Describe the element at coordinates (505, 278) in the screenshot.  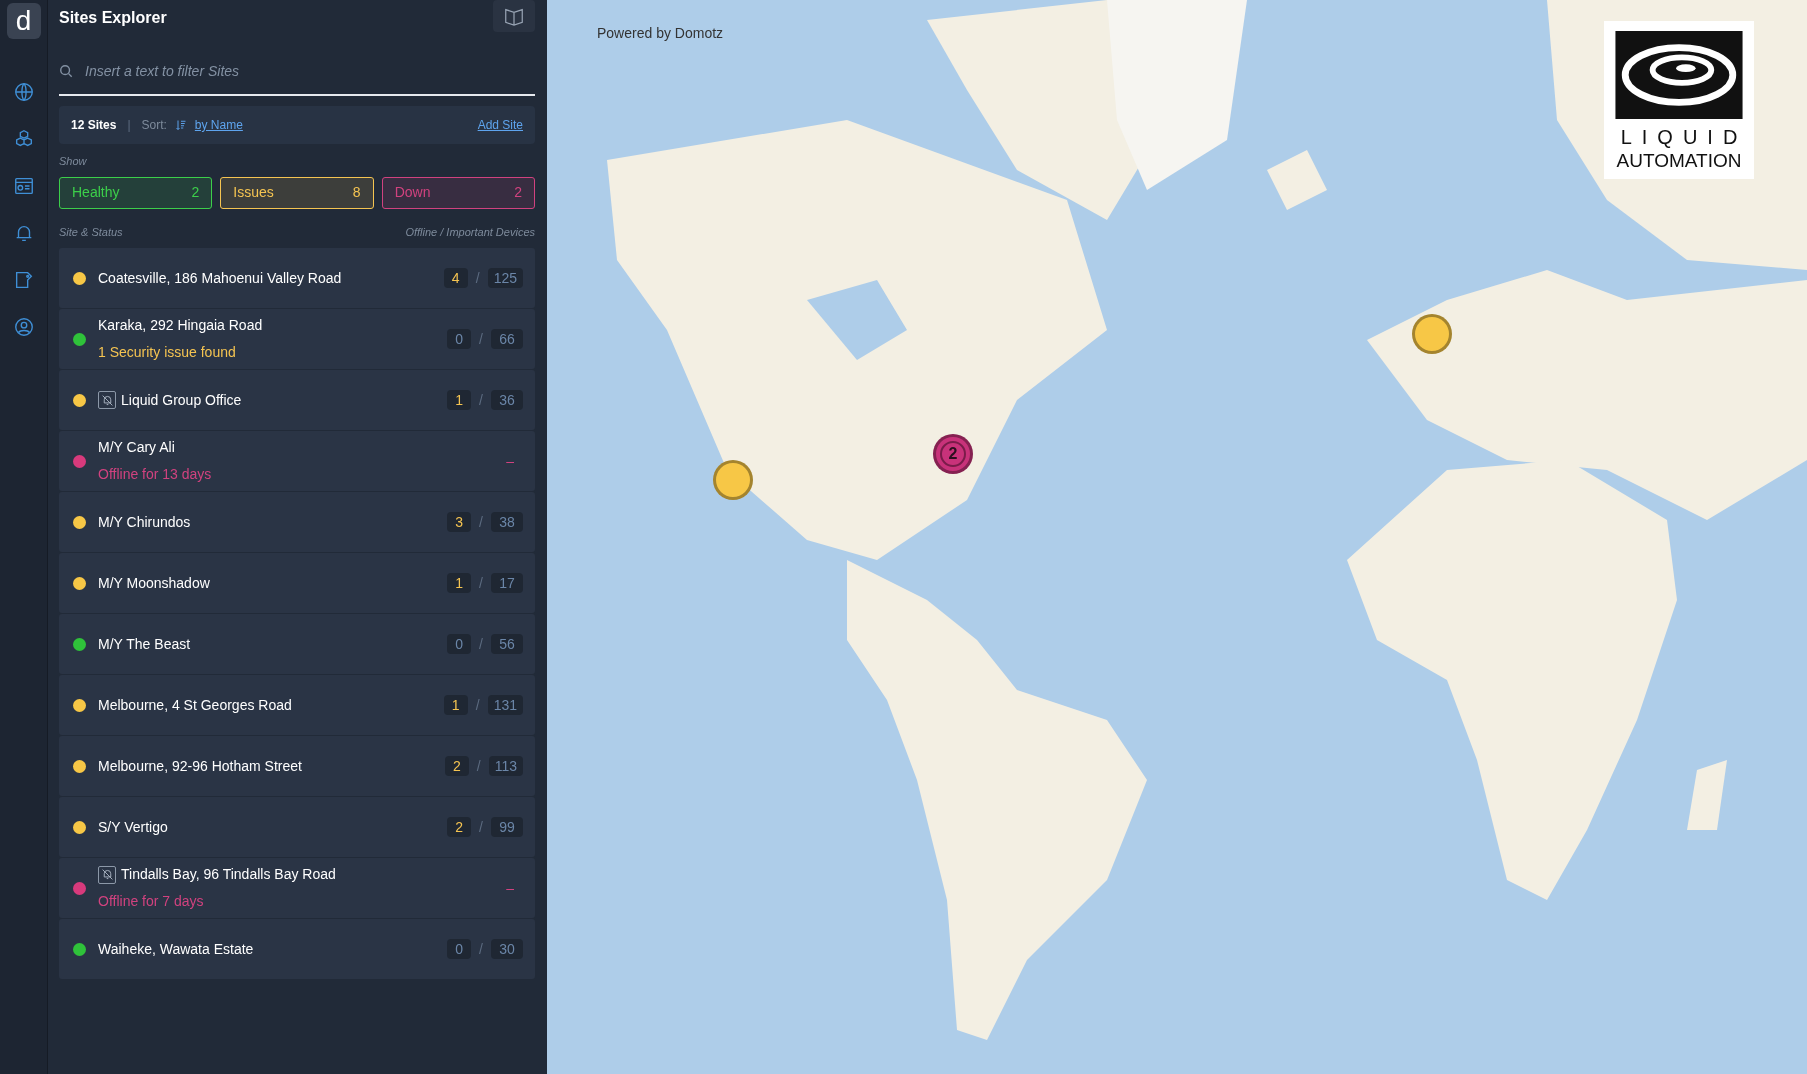
I see `important-count: 125` at that location.